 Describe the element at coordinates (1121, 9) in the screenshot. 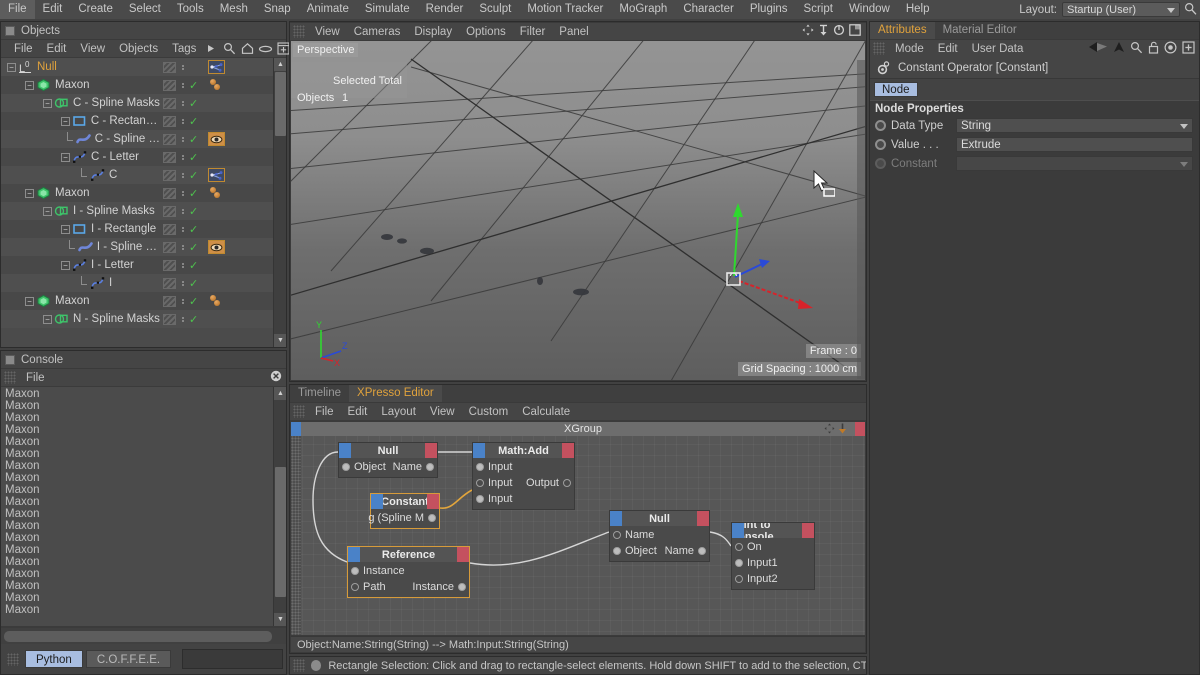

I see `layout-select: Startup (User)` at that location.